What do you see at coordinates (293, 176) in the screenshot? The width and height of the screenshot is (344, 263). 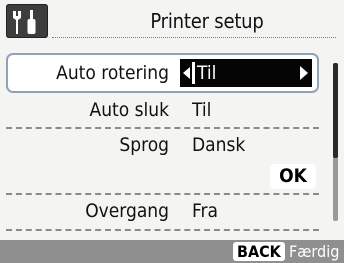 I see `ok-button: OK` at bounding box center [293, 176].